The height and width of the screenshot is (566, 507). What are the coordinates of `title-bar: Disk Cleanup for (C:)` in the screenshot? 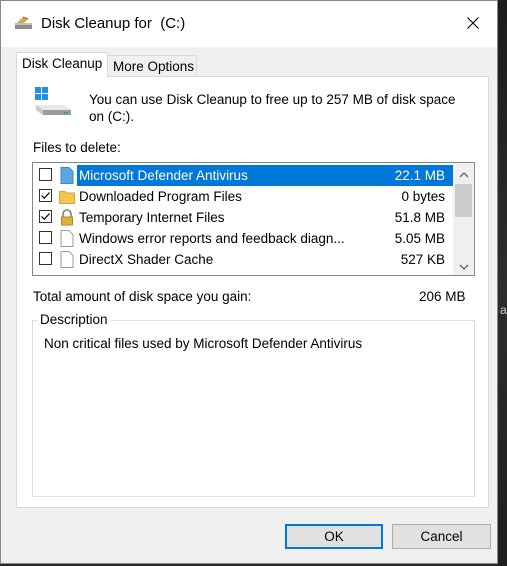 It's located at (249, 24).